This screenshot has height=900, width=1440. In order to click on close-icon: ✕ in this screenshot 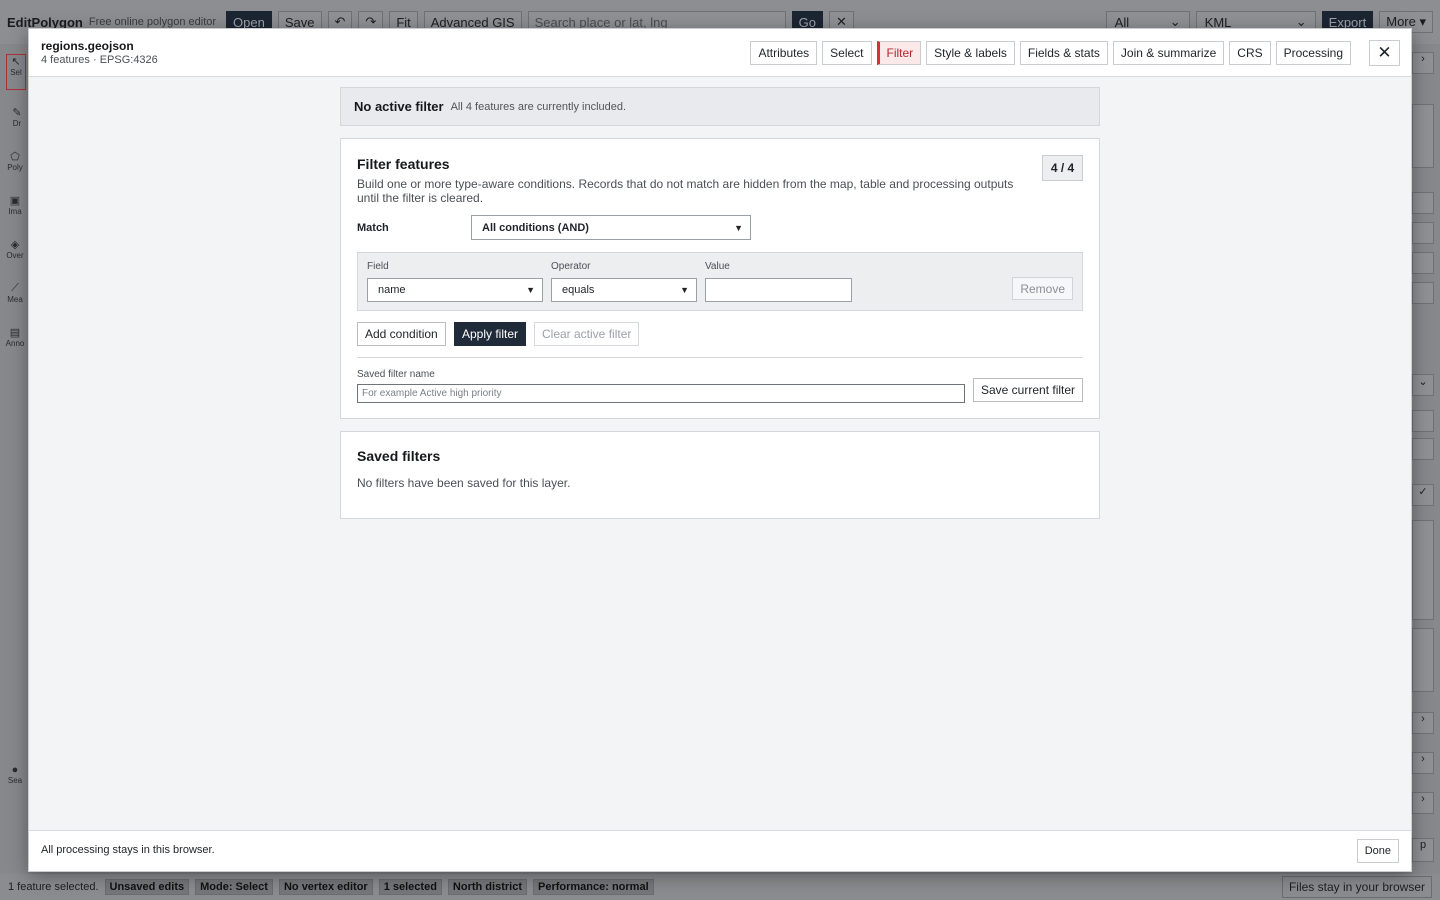, I will do `click(1384, 53)`.